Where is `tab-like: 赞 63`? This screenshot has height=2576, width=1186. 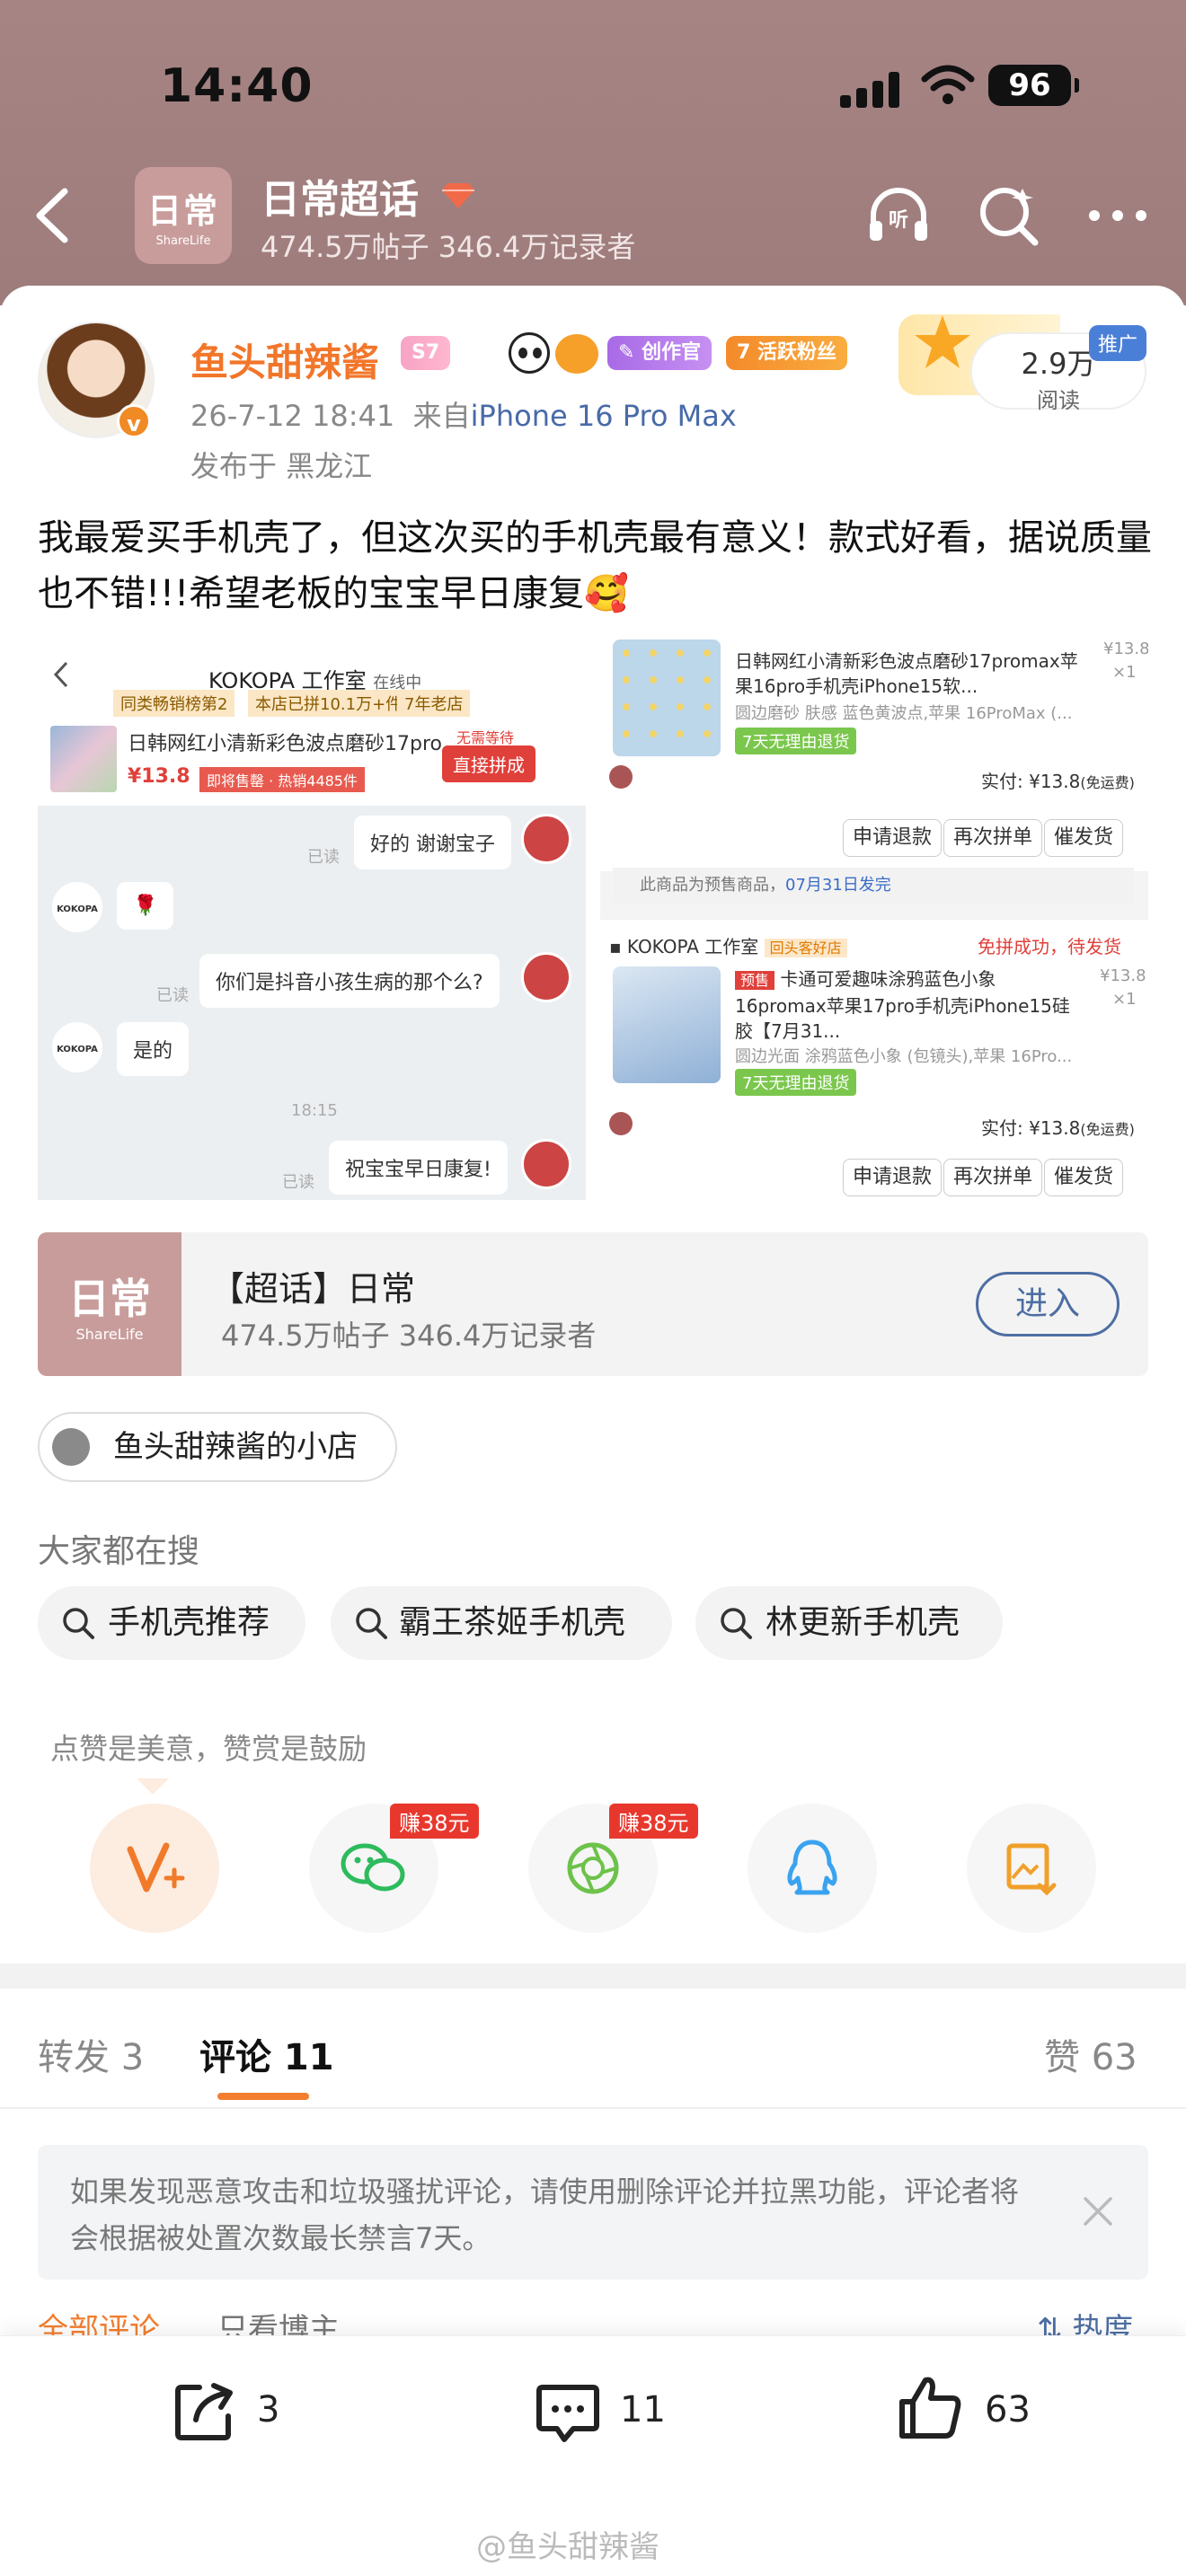
tab-like: 赞 63 is located at coordinates (1090, 2054).